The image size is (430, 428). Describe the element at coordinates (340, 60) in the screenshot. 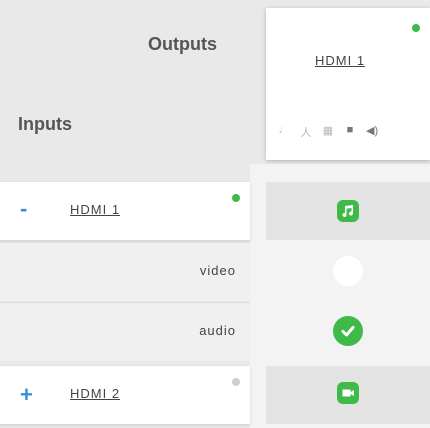

I see `output-name-link: HDMI 1` at that location.